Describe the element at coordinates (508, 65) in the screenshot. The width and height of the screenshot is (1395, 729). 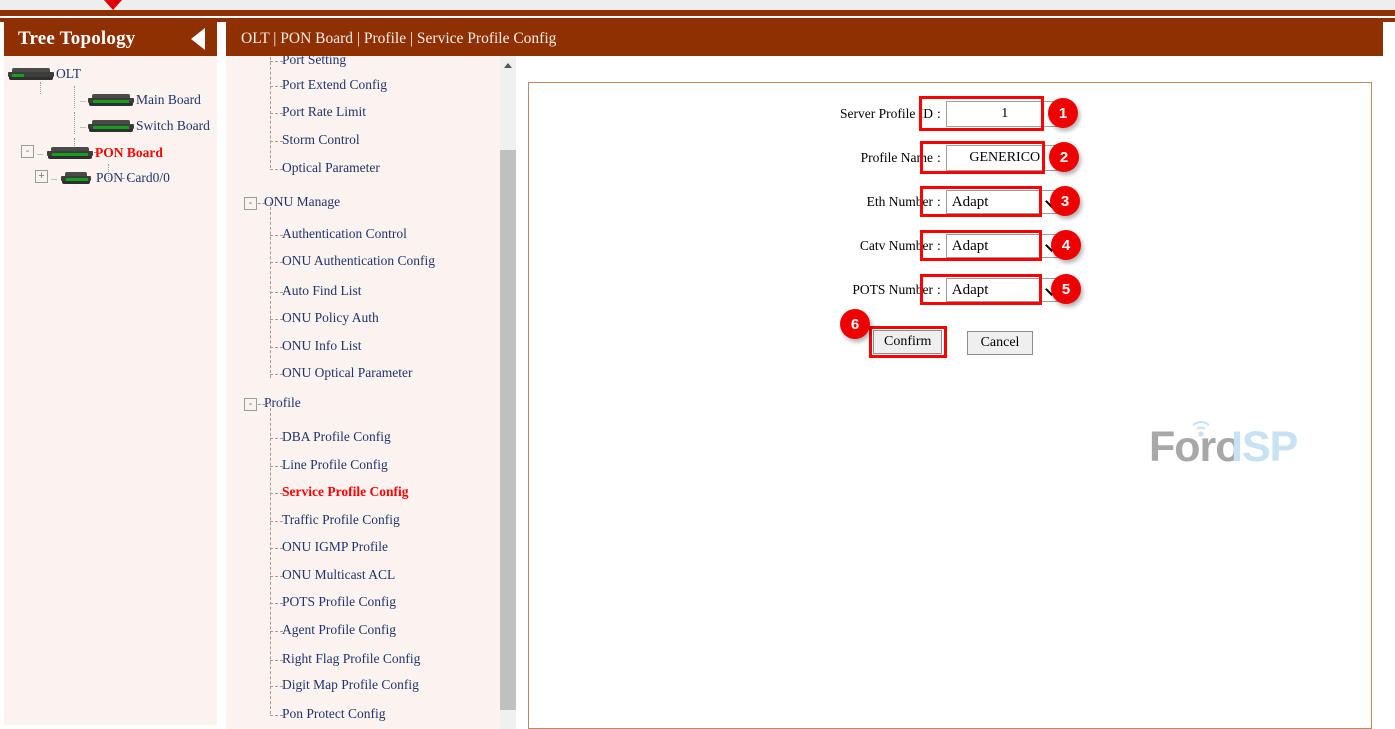
I see `scroll-up-arrow-icon` at that location.